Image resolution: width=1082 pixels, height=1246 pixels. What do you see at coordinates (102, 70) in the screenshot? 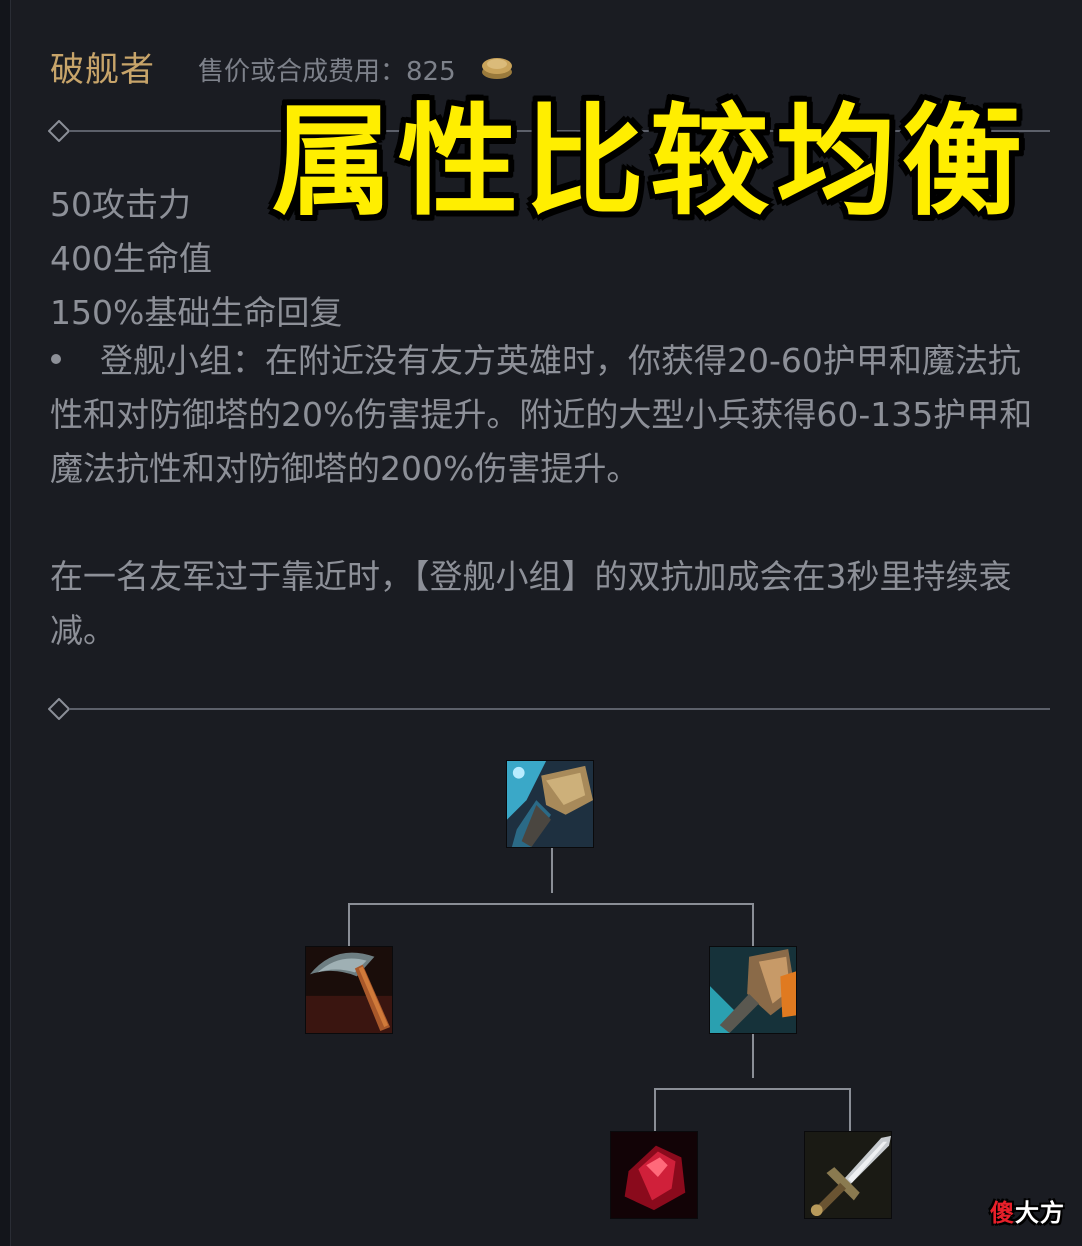
I see `item-name: 破舰者` at bounding box center [102, 70].